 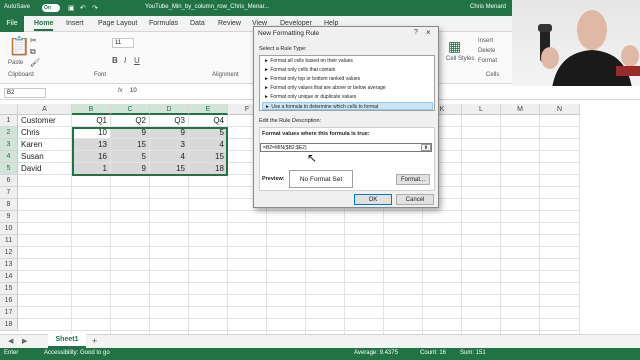 What do you see at coordinates (12, 24) in the screenshot?
I see `tab-file: File` at bounding box center [12, 24].